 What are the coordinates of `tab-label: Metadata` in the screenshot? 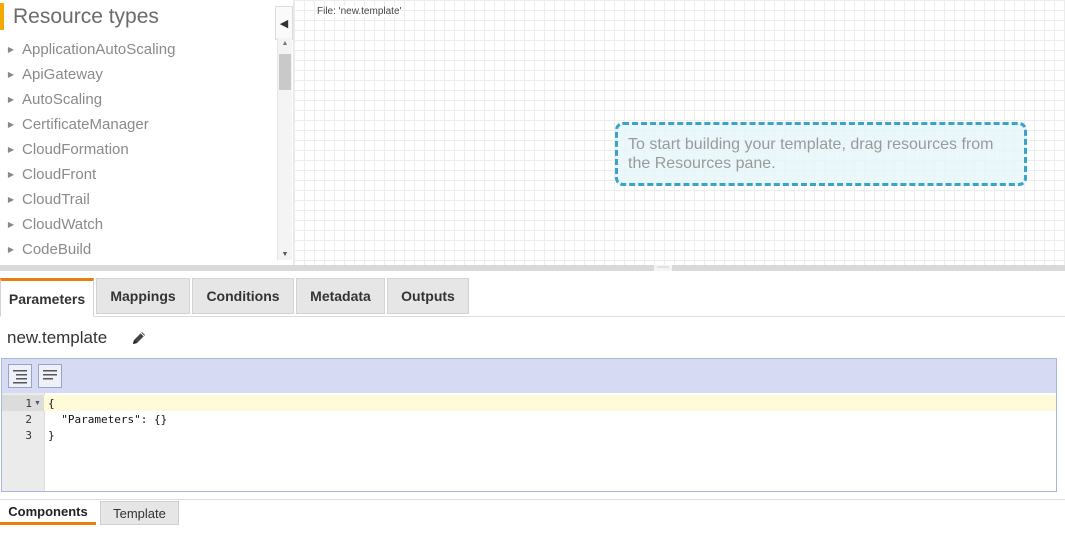 It's located at (340, 296).